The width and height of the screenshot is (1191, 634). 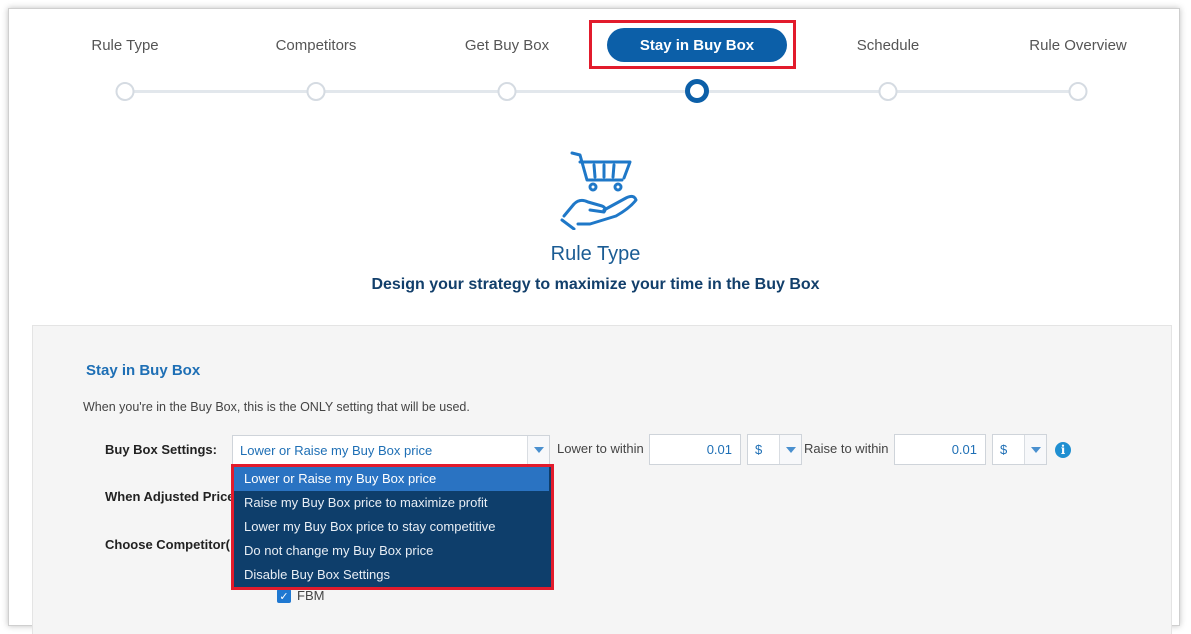 What do you see at coordinates (167, 544) in the screenshot?
I see `choose-competitor-label: Choose Competitor(` at bounding box center [167, 544].